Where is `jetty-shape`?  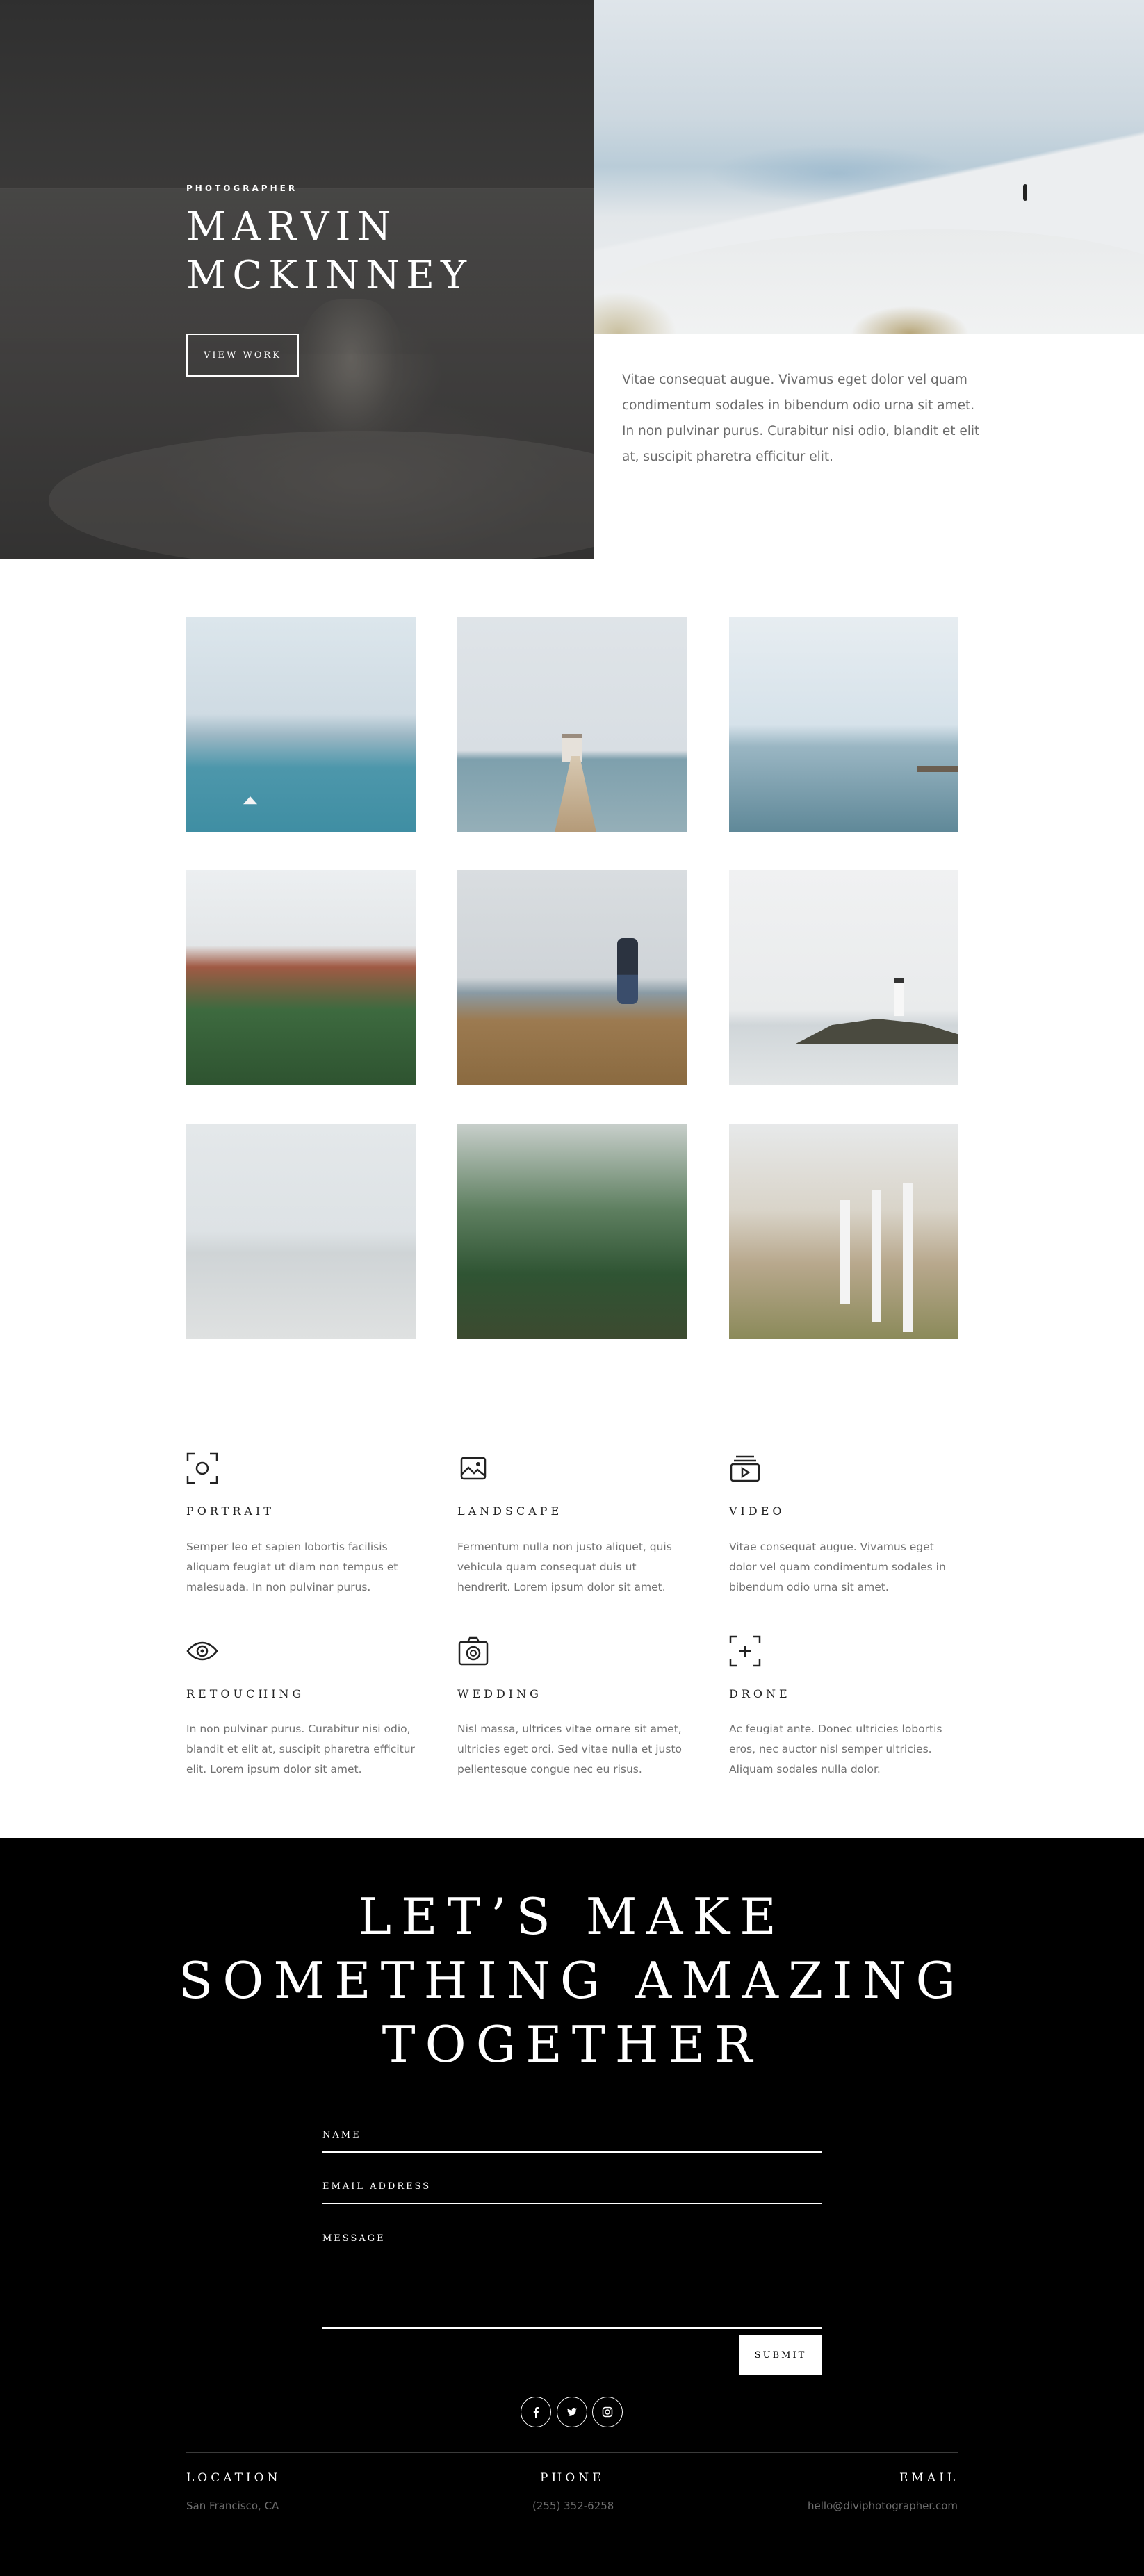
jetty-shape is located at coordinates (937, 769).